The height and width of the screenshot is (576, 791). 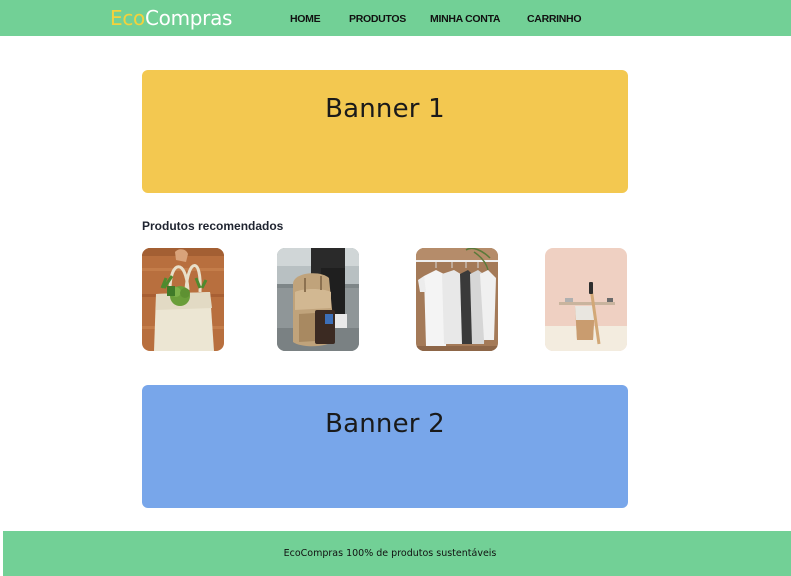 What do you see at coordinates (127, 18) in the screenshot?
I see `logo-eco: Eco` at bounding box center [127, 18].